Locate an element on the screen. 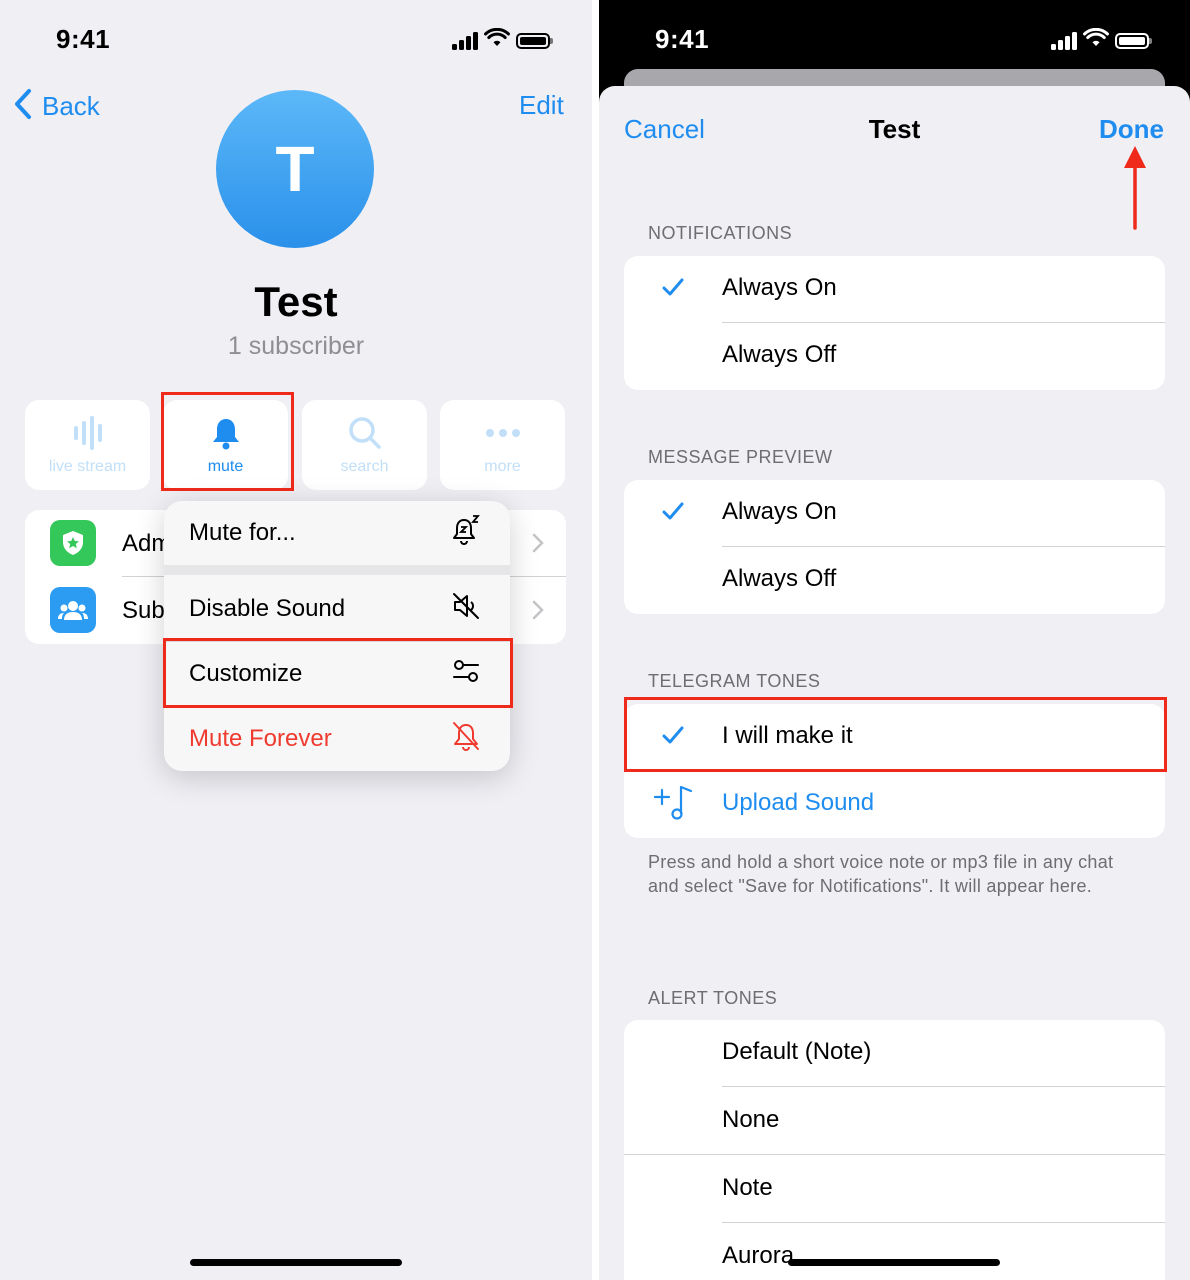  notifications-header: NOTIFICATIONS is located at coordinates (720, 233).